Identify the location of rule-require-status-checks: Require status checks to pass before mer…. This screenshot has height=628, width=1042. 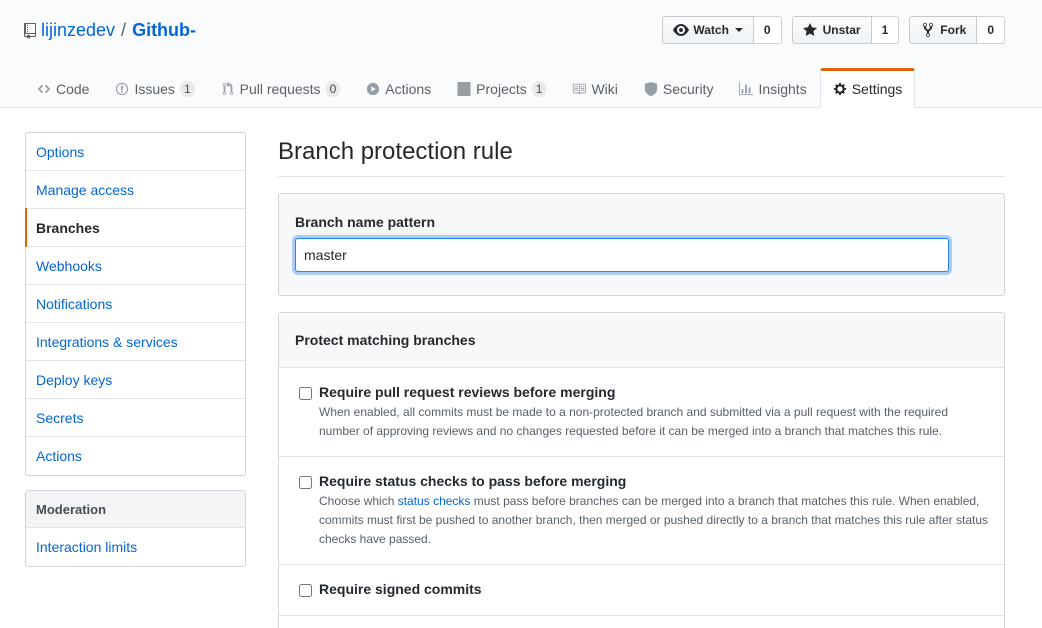
(641, 511).